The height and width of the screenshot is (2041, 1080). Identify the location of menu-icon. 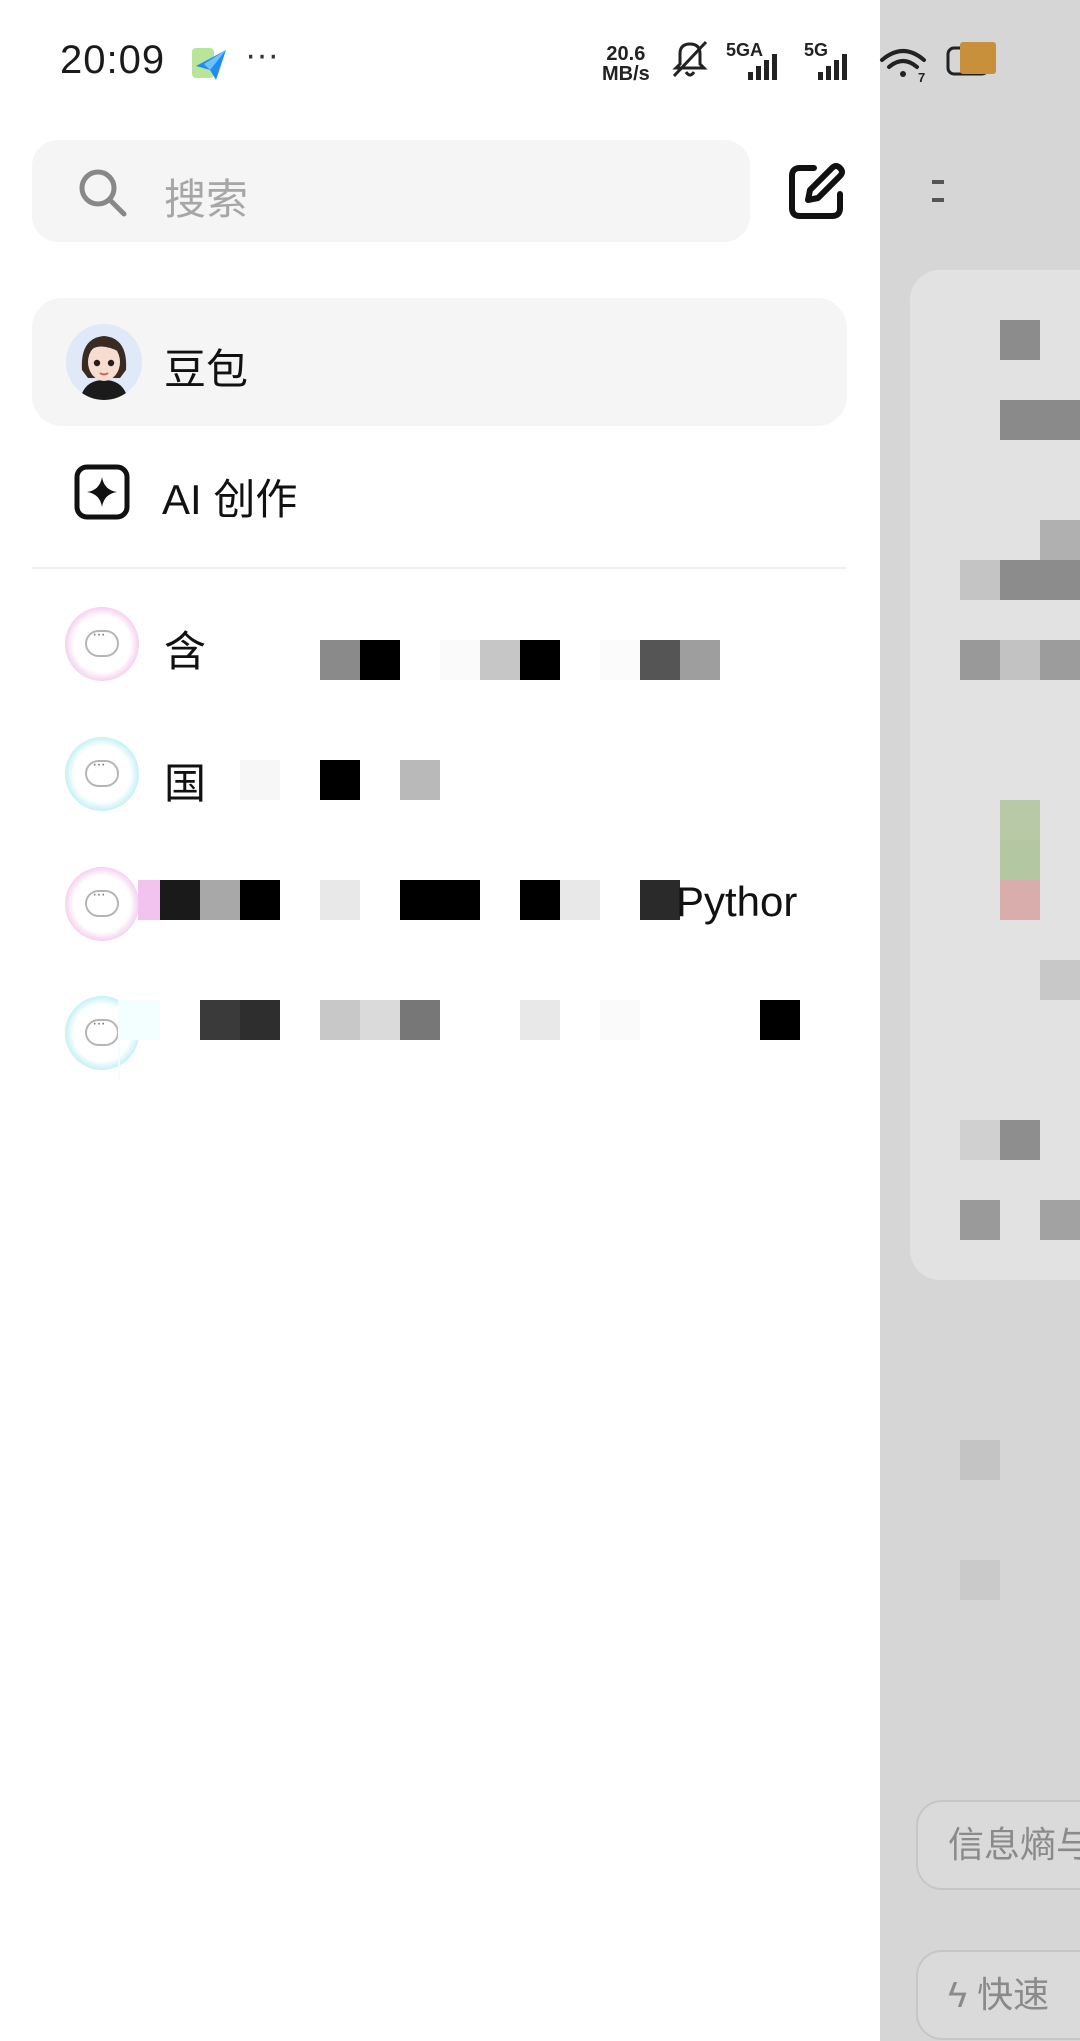
(938, 182).